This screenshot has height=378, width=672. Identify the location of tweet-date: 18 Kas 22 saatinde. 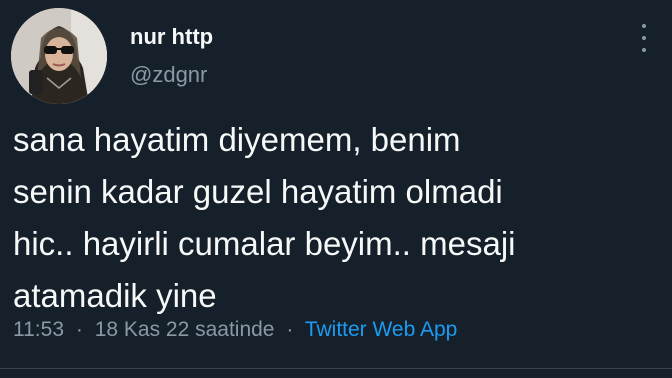
(185, 329).